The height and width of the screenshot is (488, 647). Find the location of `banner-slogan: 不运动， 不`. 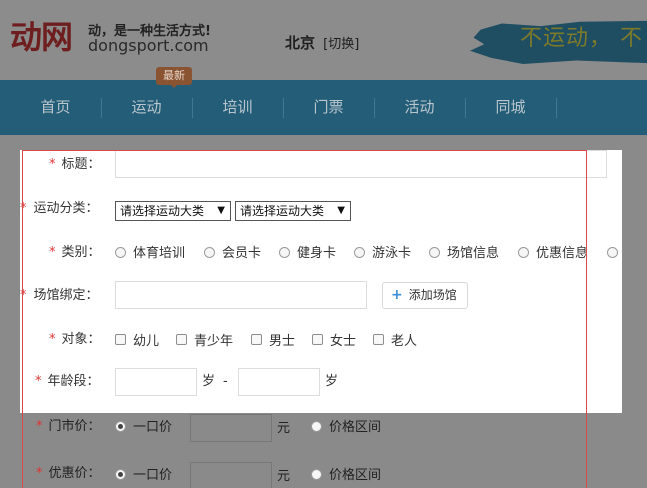

banner-slogan: 不运动， 不 is located at coordinates (581, 38).